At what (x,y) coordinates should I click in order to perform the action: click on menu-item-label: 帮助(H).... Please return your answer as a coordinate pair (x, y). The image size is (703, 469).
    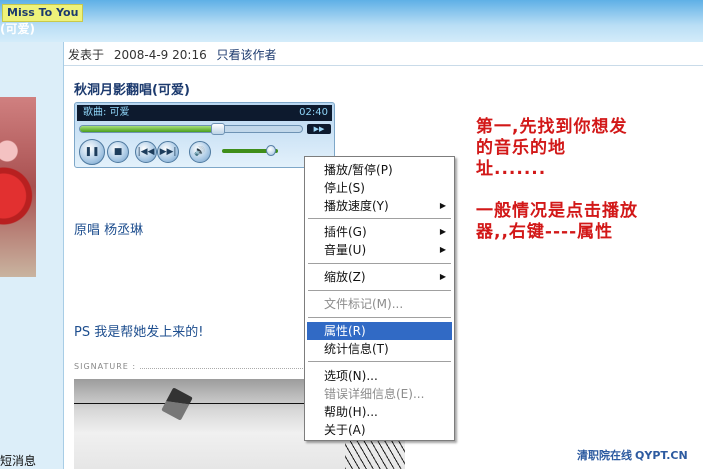
    Looking at the image, I should click on (351, 412).